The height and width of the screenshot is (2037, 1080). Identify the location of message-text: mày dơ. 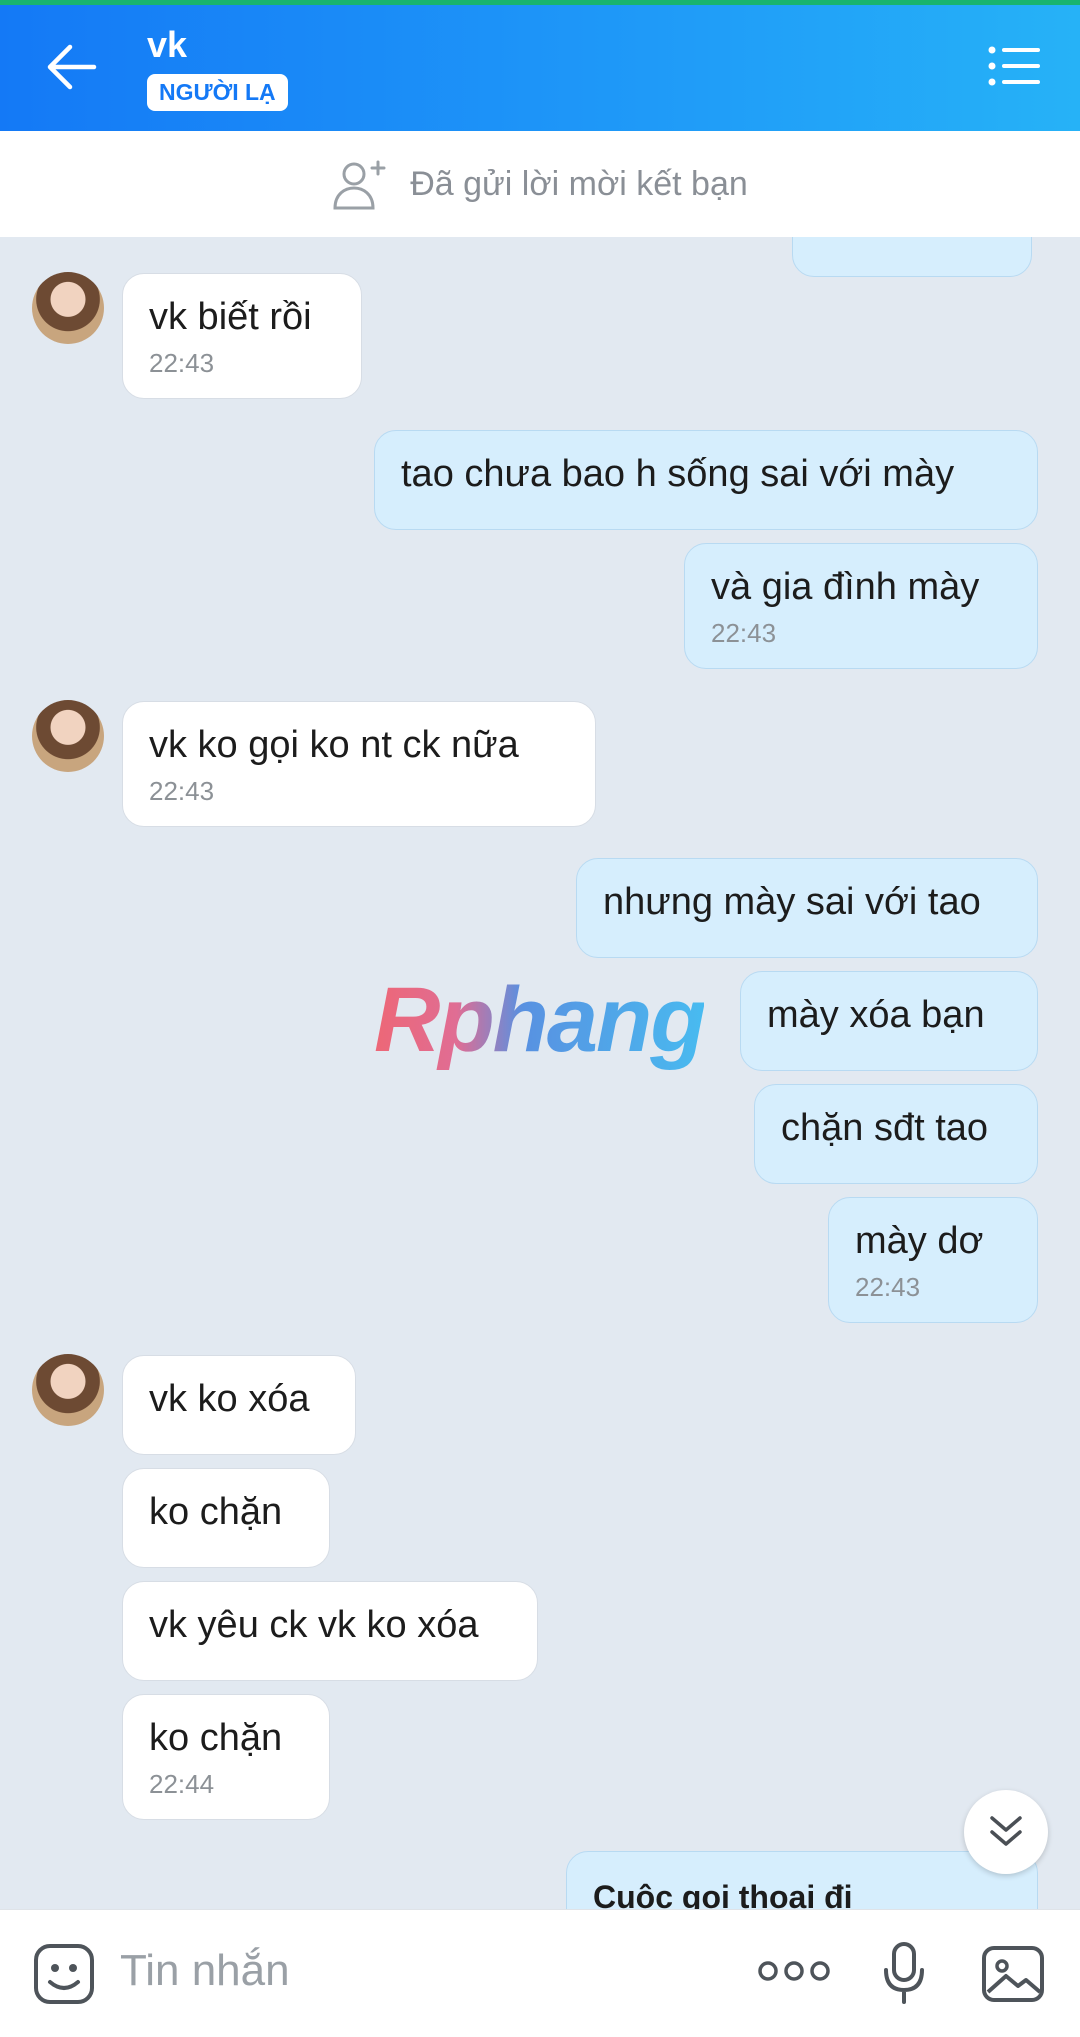
(919, 1241).